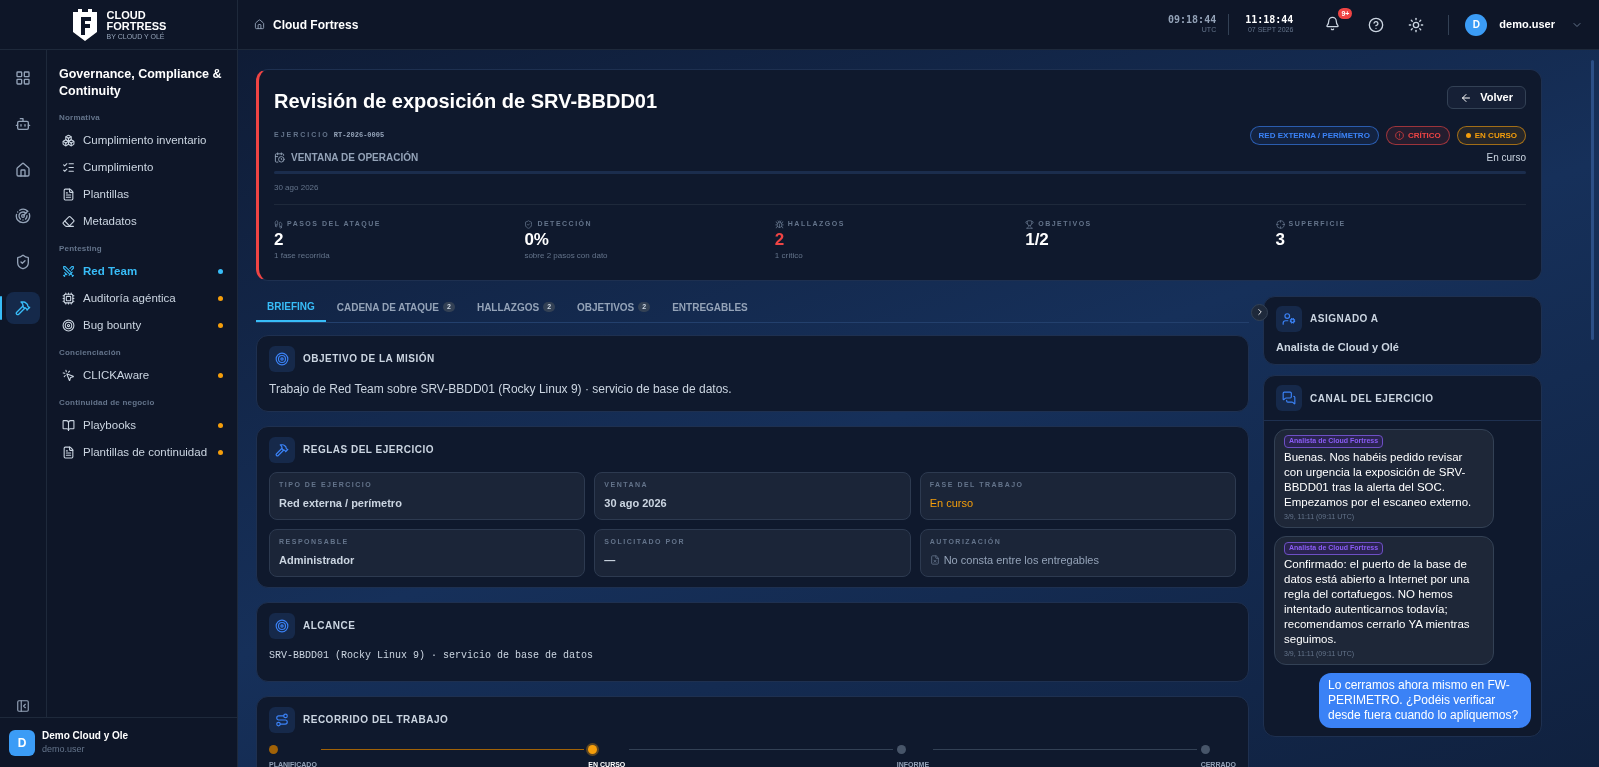 The width and height of the screenshot is (1599, 767). What do you see at coordinates (1372, 398) in the screenshot?
I see `card-title: CANAL DEL EJERCICIO` at bounding box center [1372, 398].